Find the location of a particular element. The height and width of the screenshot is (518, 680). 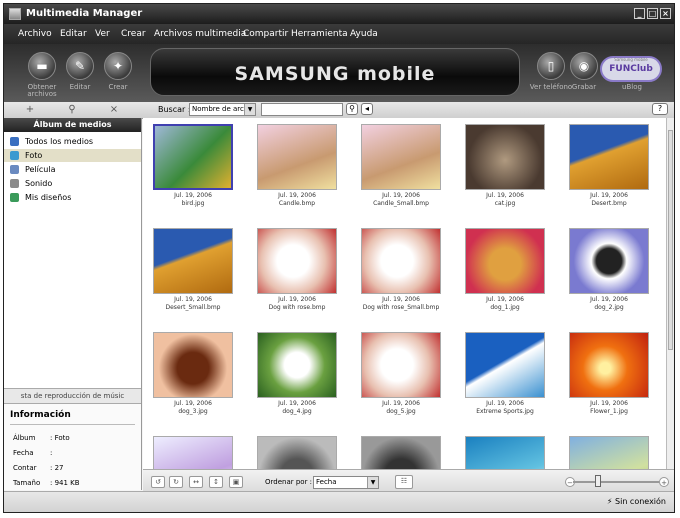

media-caption: Jul. 19, 2006 Desert.bmp is located at coordinates (609, 200).